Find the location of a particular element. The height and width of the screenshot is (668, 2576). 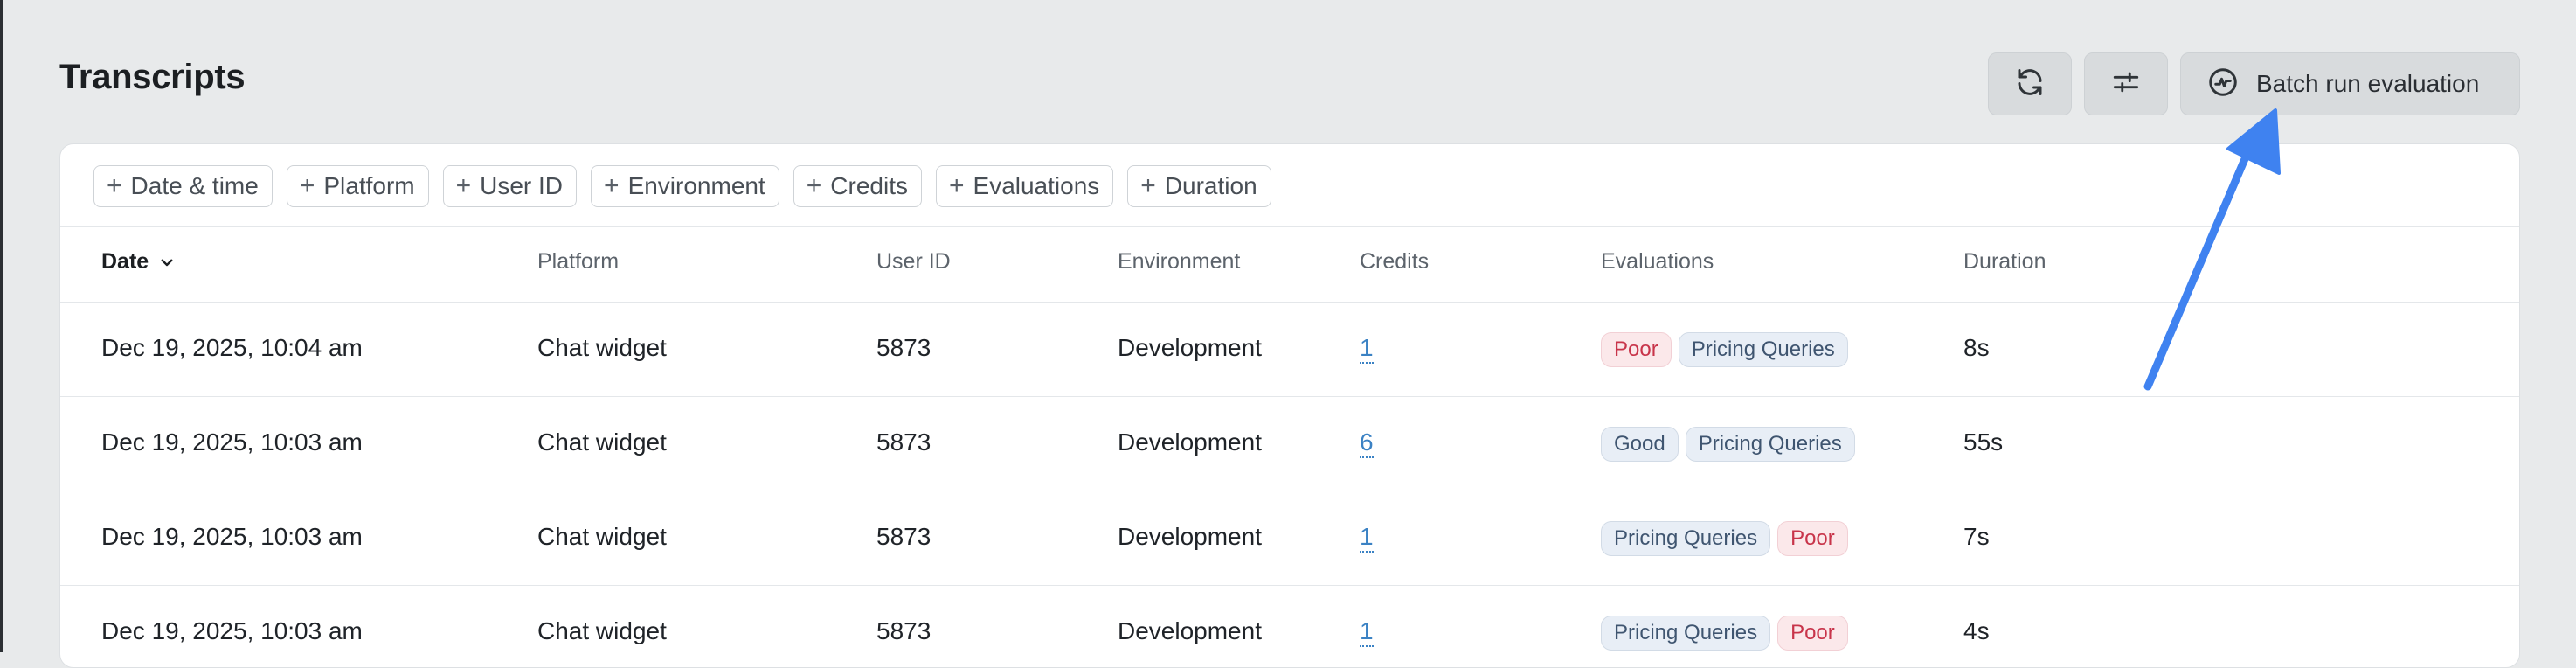

column-header-platform: Platform is located at coordinates (578, 262).